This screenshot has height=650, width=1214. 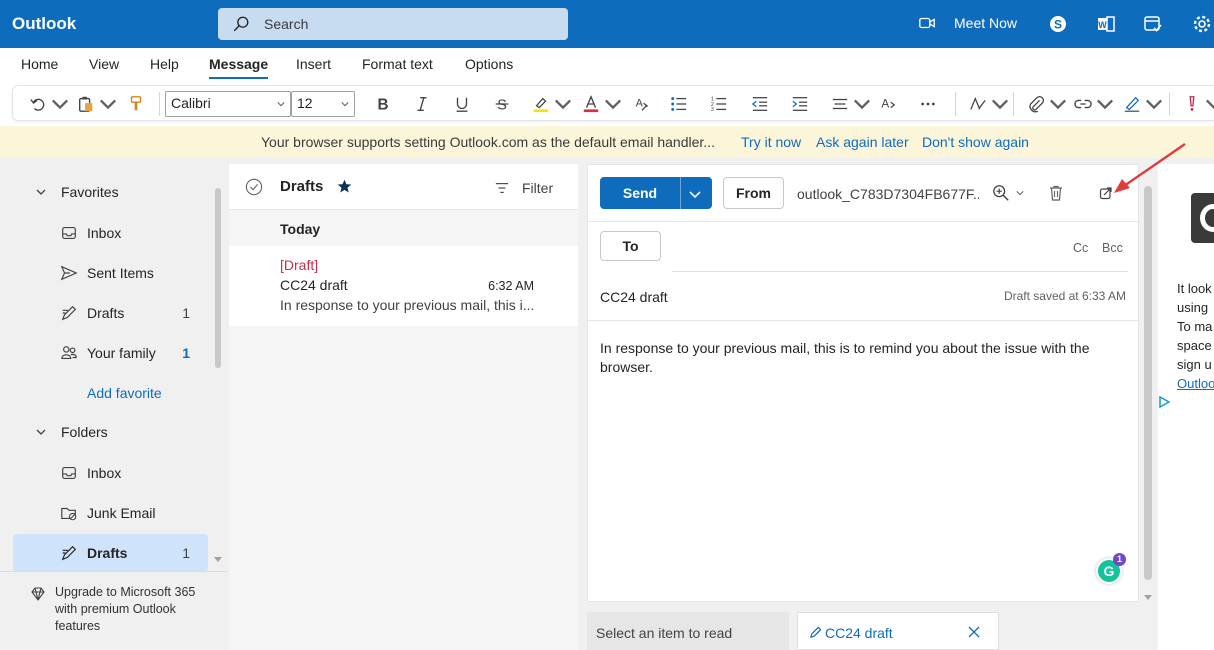 I want to click on meet-now-button: Meet Now, so click(x=967, y=23).